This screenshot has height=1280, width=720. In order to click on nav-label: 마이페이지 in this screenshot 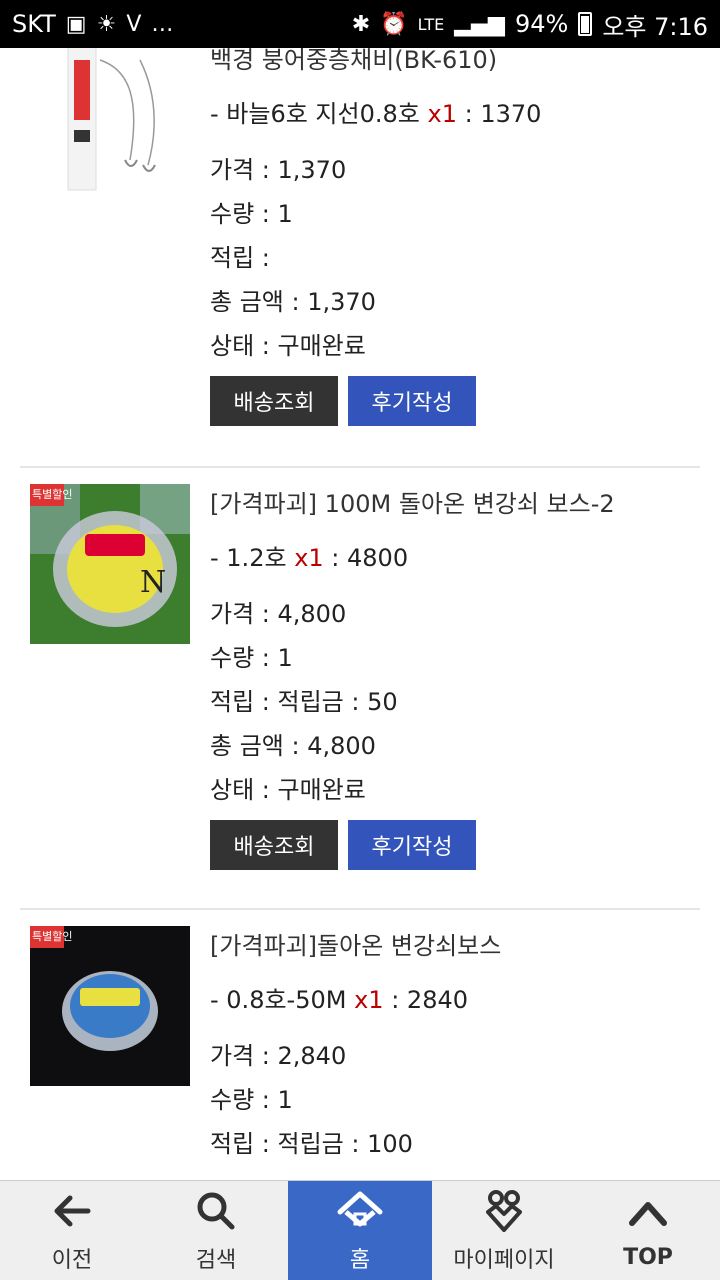, I will do `click(504, 1260)`.